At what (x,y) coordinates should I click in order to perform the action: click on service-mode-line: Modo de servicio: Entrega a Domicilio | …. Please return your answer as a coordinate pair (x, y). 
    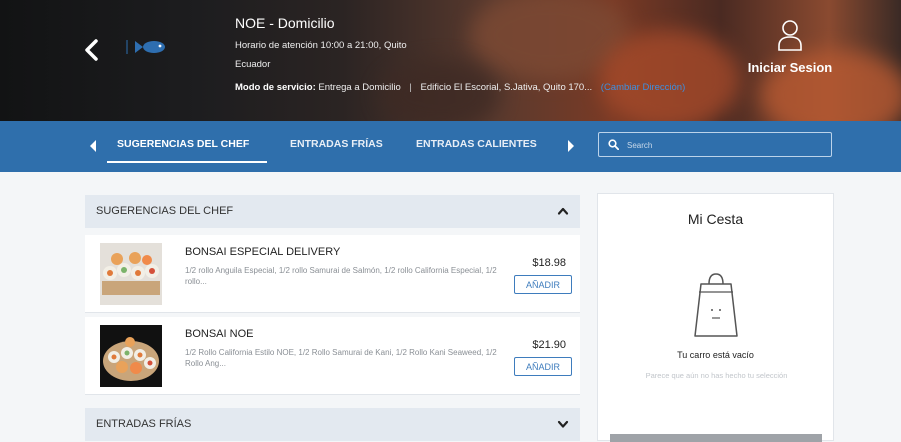
    Looking at the image, I should click on (460, 87).